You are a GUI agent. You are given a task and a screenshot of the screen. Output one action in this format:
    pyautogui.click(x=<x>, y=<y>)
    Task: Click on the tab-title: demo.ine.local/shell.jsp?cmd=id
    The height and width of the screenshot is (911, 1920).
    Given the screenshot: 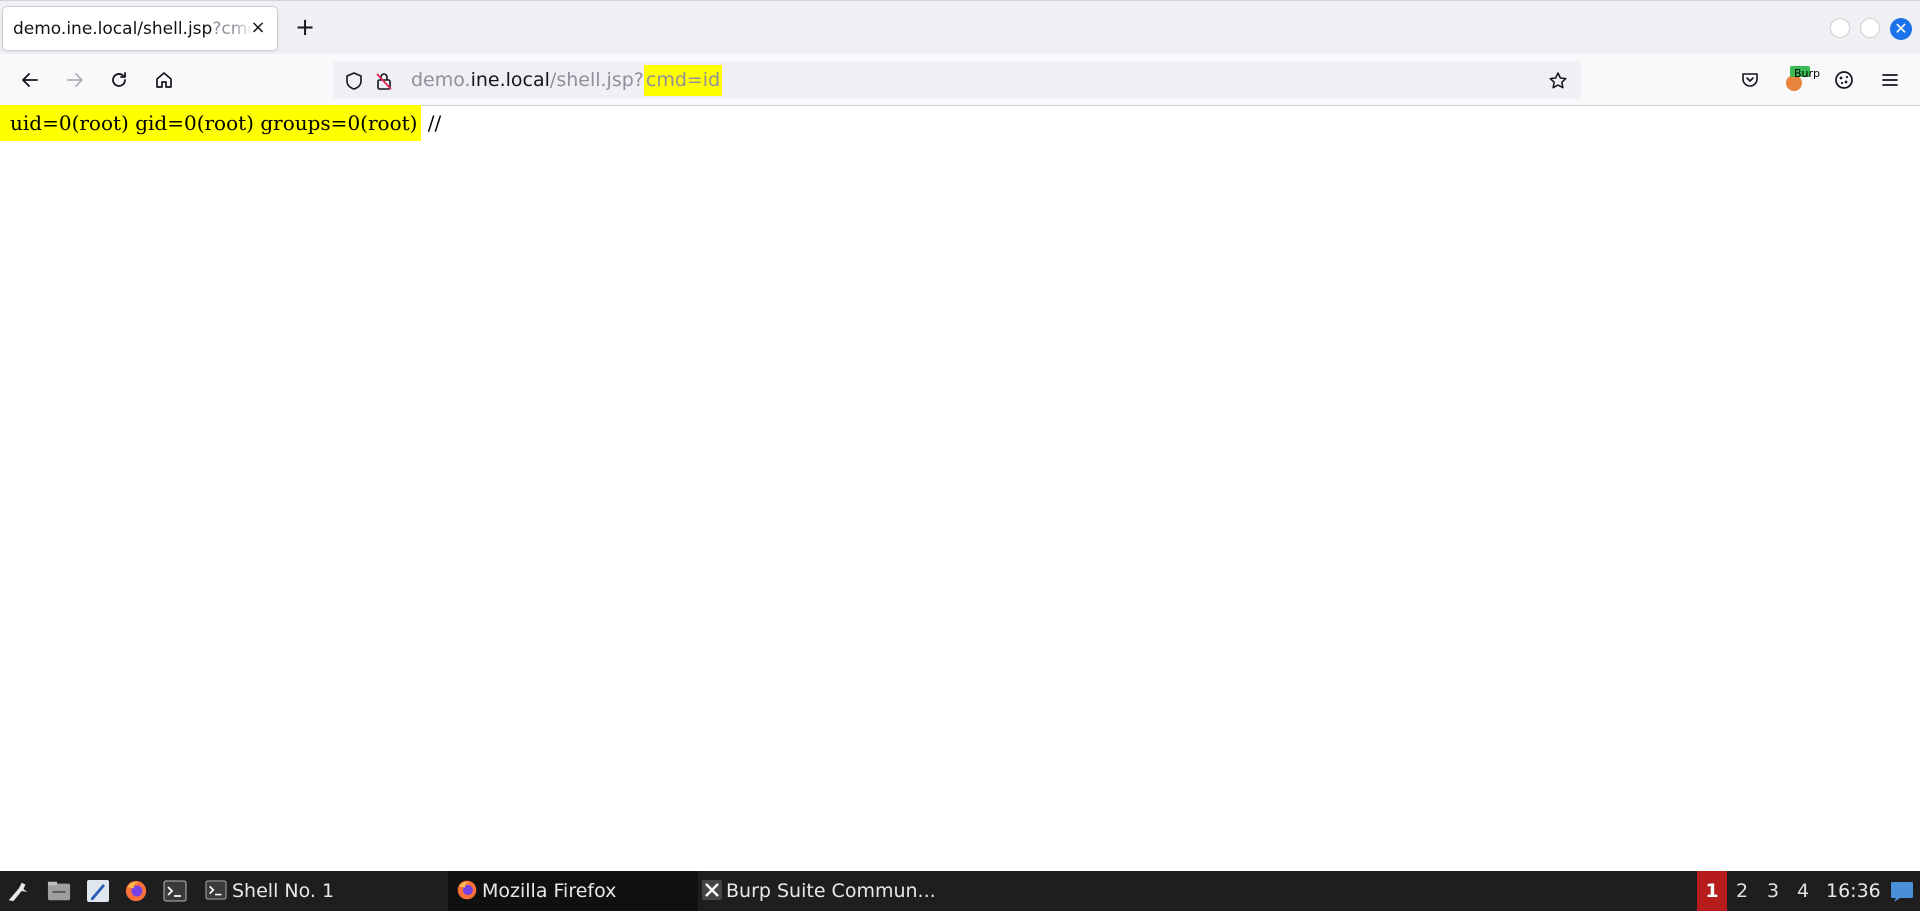 What is the action you would take?
    pyautogui.click(x=133, y=30)
    